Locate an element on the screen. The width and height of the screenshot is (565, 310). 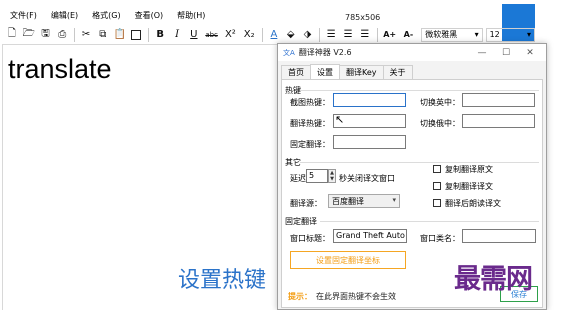
paste-icon: 📋 is located at coordinates (120, 35).